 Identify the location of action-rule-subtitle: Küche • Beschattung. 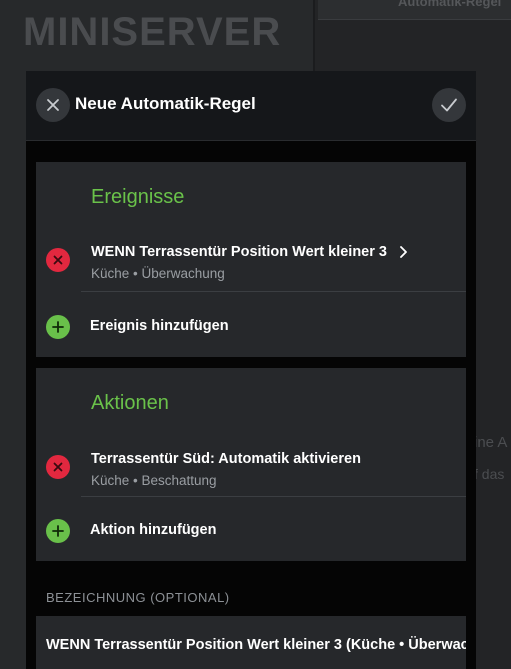
(154, 480).